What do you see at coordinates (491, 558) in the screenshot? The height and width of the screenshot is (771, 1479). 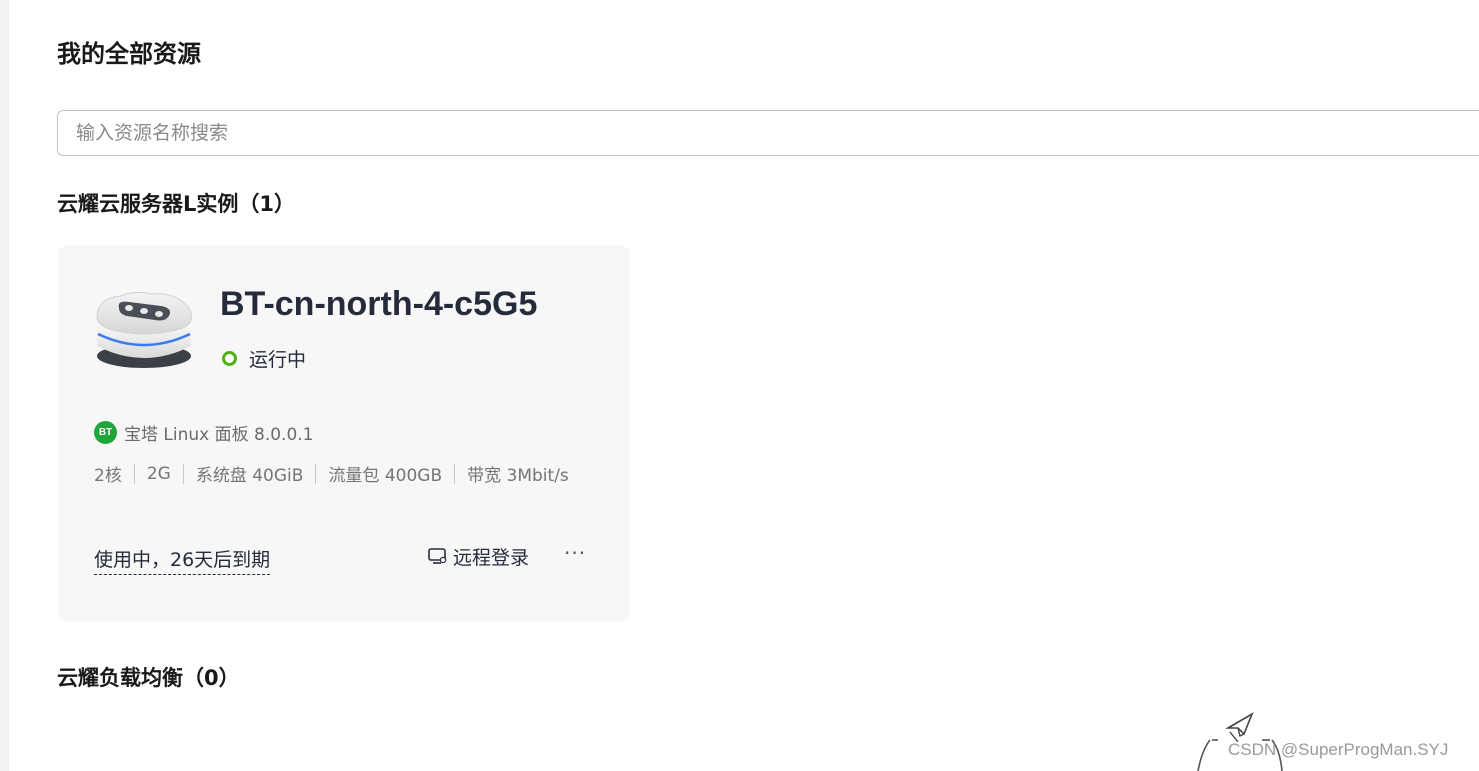 I see `remote-login-label: 远程登录` at bounding box center [491, 558].